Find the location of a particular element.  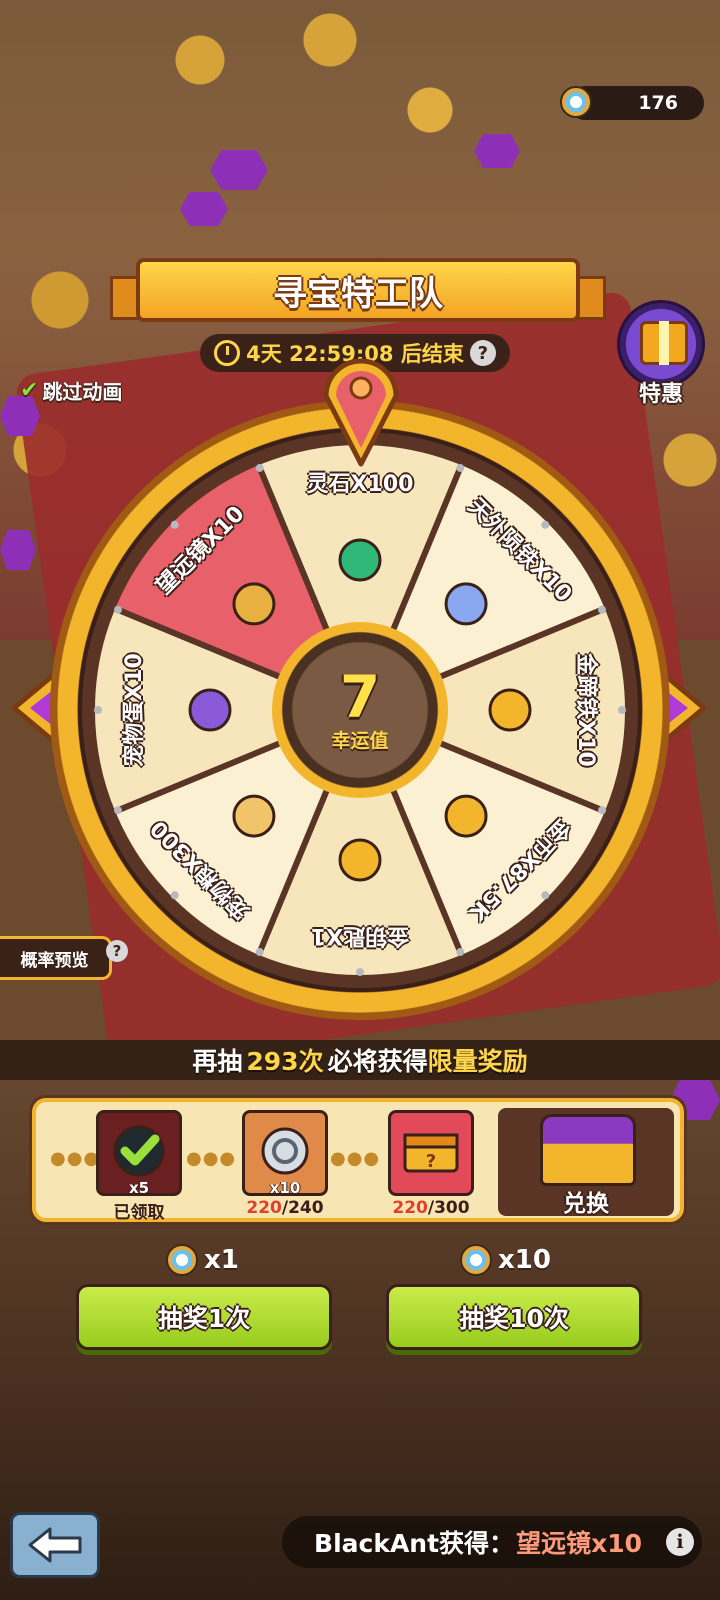

wheel-segment-label: 灵石X100 is located at coordinates (360, 484).